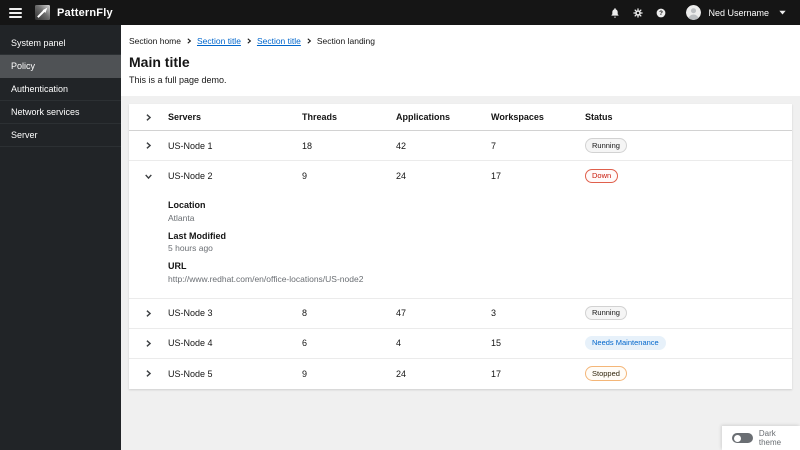  What do you see at coordinates (190, 343) in the screenshot?
I see `server-name: US-Node 4` at bounding box center [190, 343].